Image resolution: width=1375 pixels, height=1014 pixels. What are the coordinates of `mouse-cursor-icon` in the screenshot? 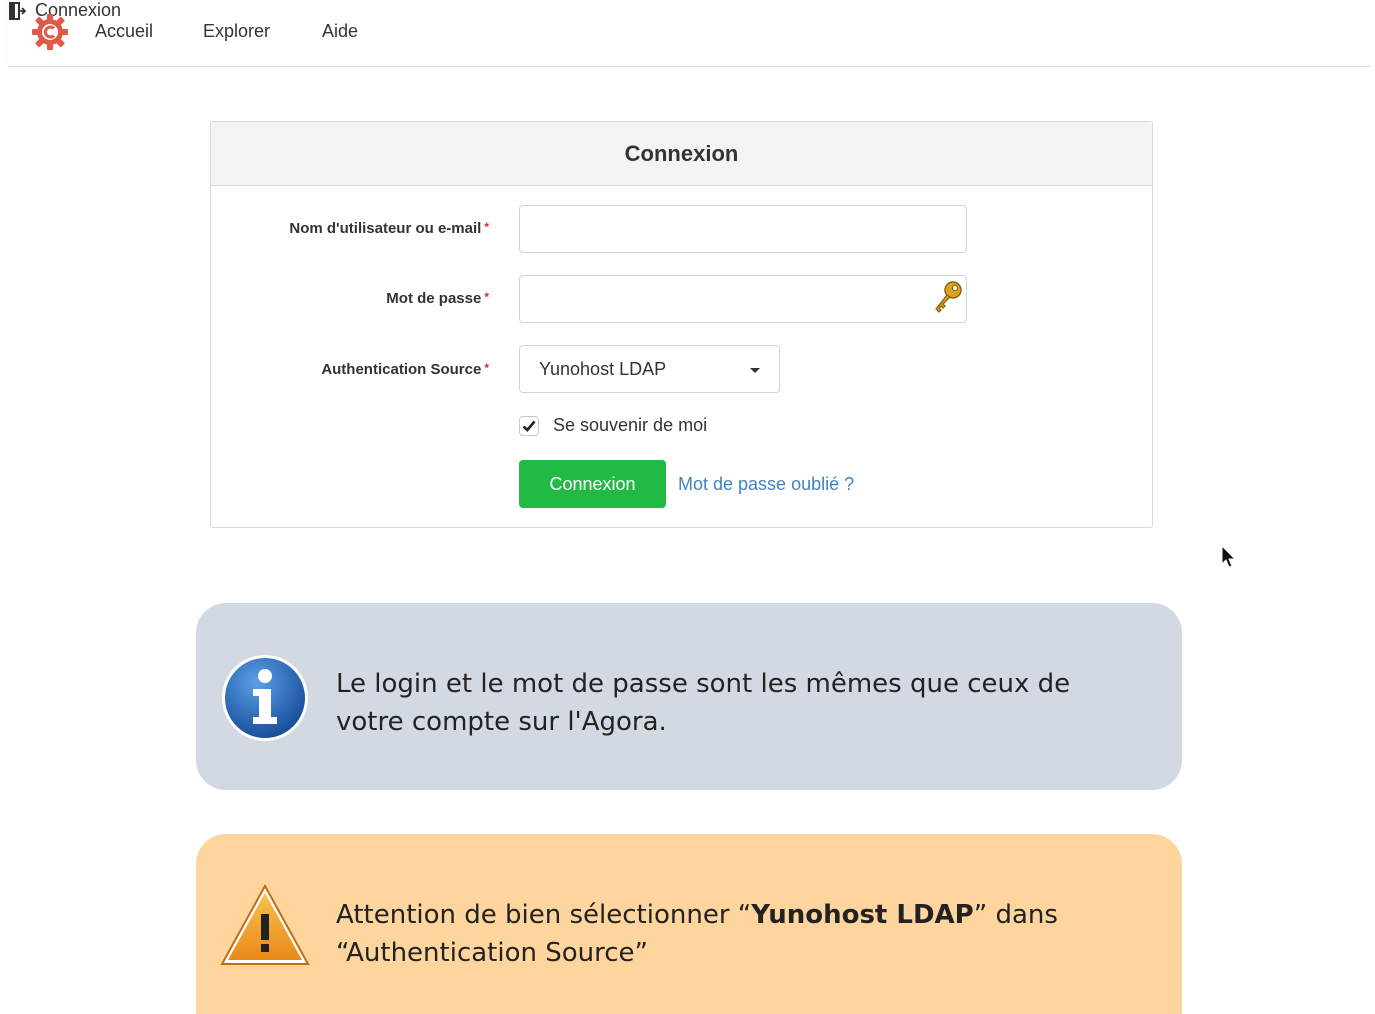 It's located at (1229, 556).